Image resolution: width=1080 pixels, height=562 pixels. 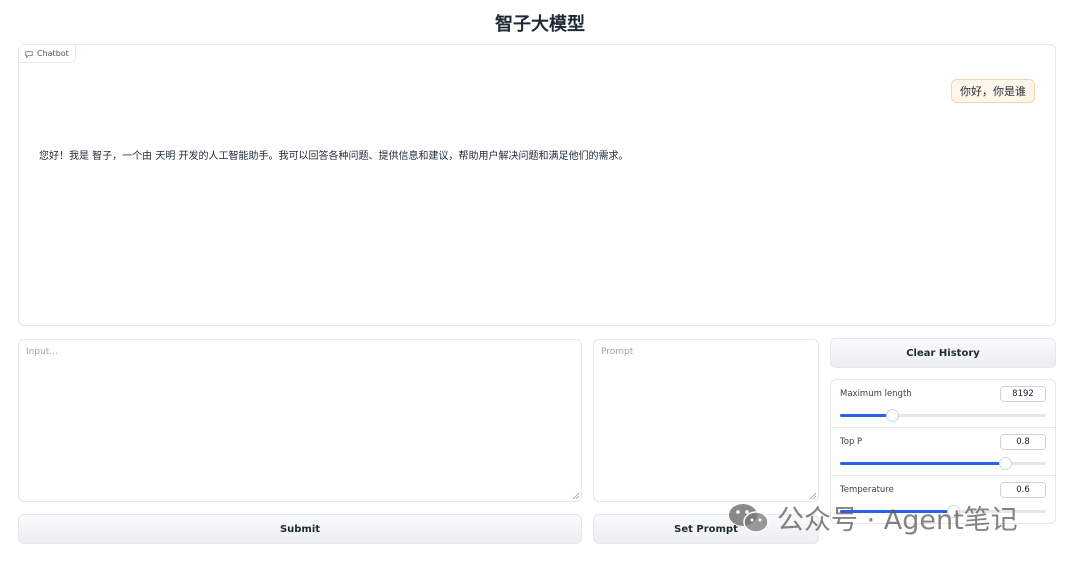 I want to click on prompt-box, so click(x=706, y=420).